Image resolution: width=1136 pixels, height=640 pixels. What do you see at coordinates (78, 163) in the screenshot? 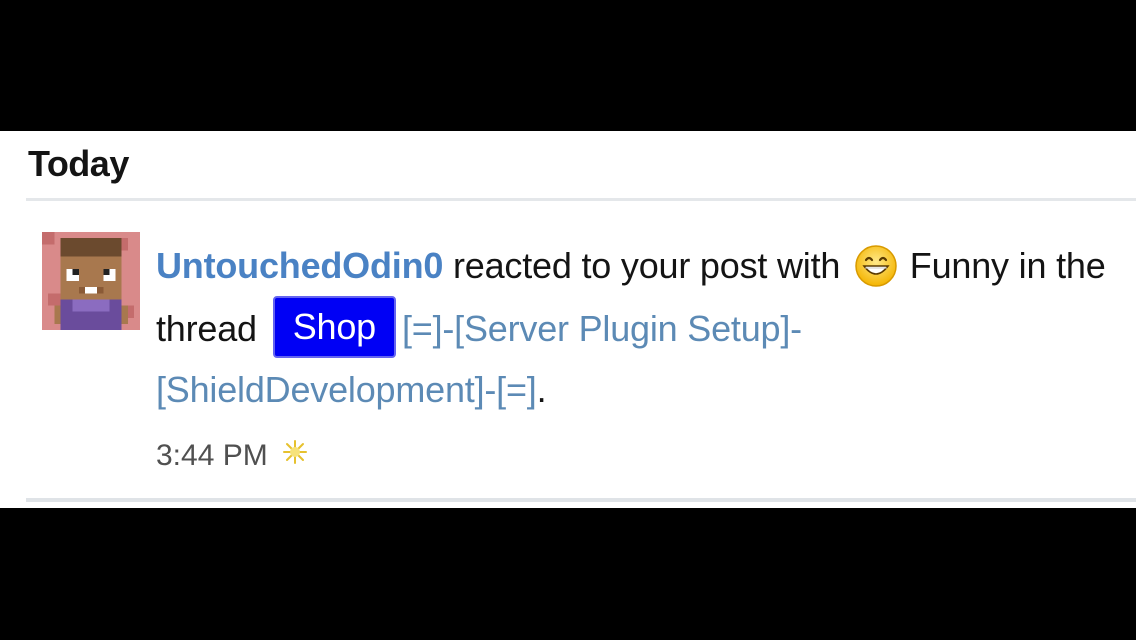
I see `section-heading-today: Today` at bounding box center [78, 163].